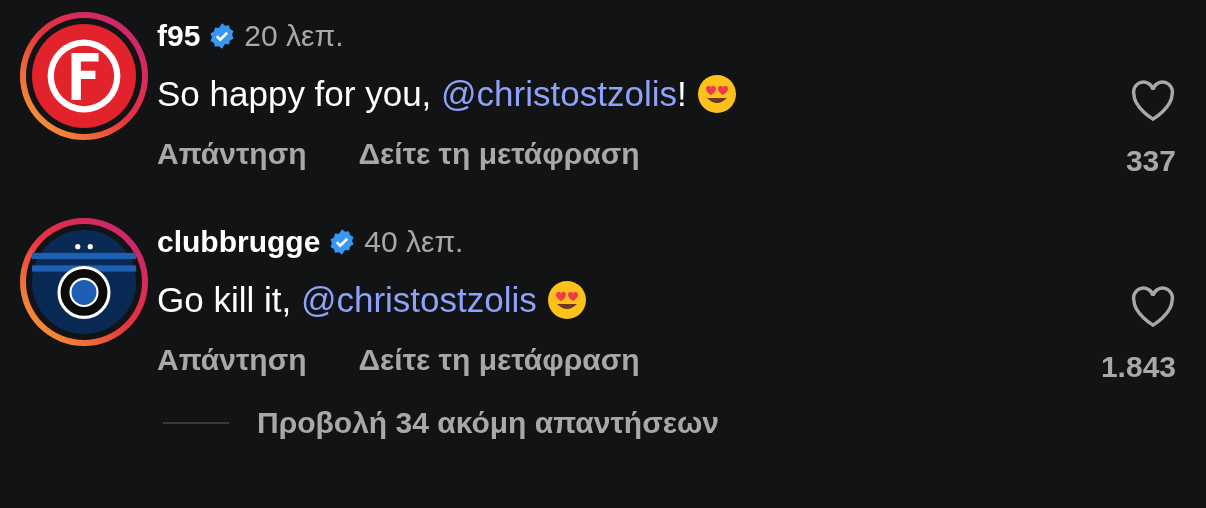  What do you see at coordinates (1150, 161) in the screenshot?
I see `like-count: 337` at bounding box center [1150, 161].